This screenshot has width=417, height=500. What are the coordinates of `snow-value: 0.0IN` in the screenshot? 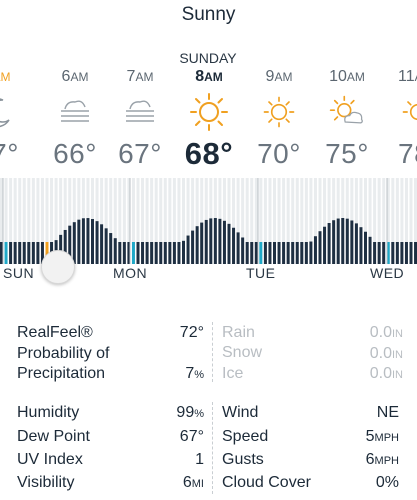 It's located at (386, 353).